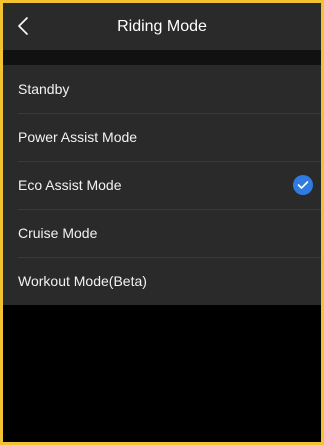 Image resolution: width=324 pixels, height=445 pixels. I want to click on mode-item-eco-assist: Eco Assist Mode, so click(162, 185).